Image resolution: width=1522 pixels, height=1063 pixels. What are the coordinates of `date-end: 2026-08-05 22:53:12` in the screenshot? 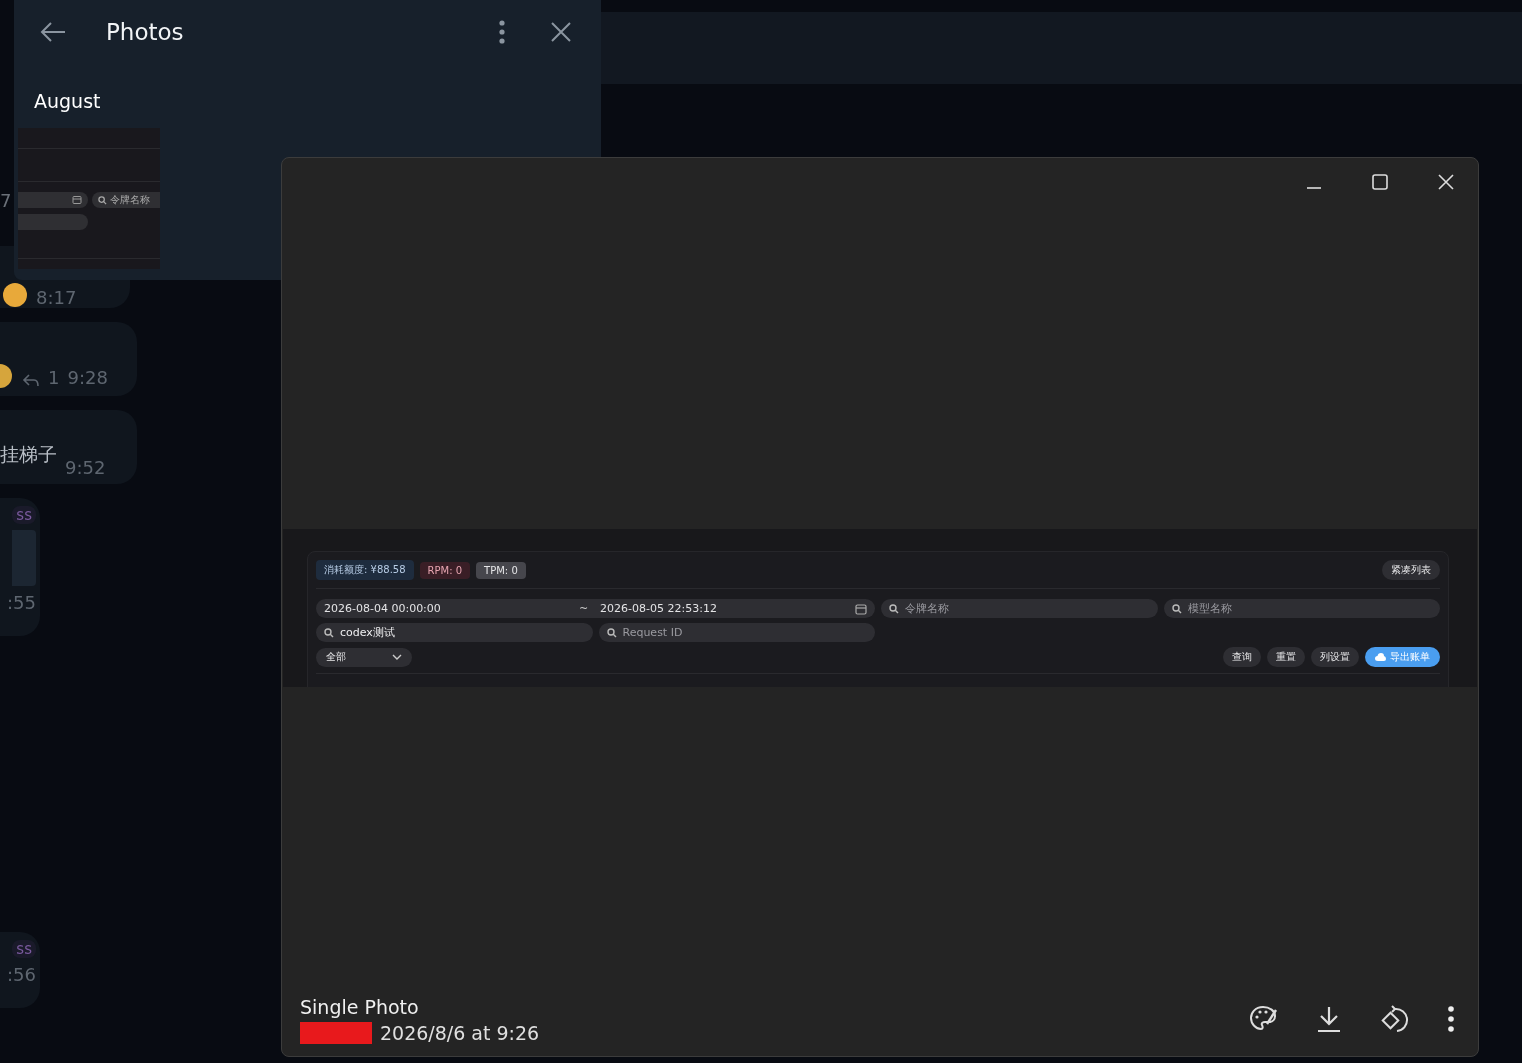 It's located at (658, 608).